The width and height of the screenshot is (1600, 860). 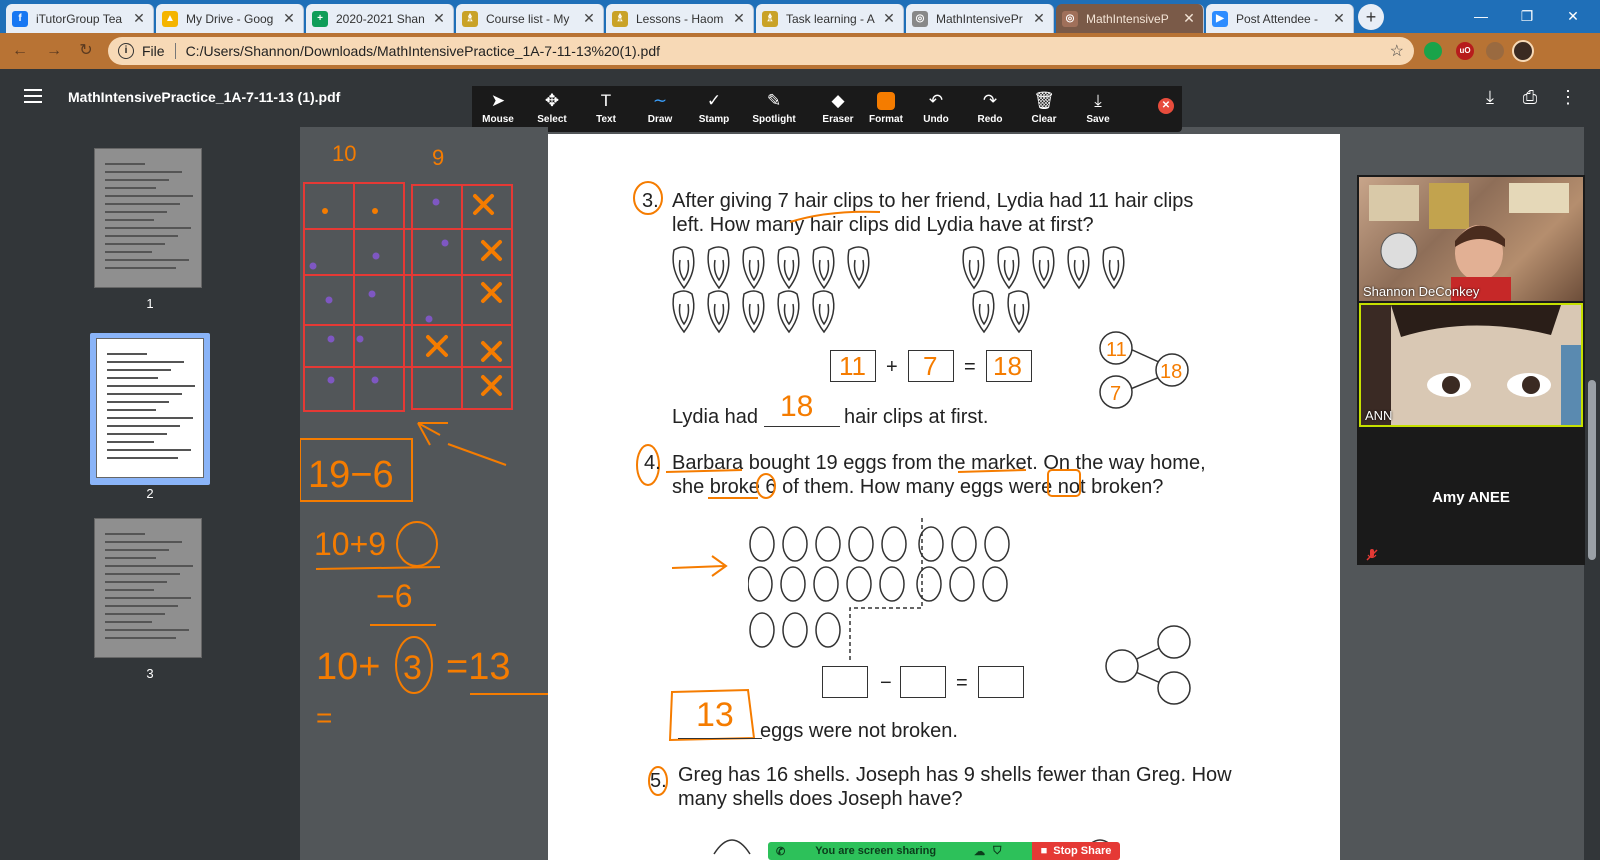 I want to click on browser-tab: +2020-2021 Shan ✕, so click(x=380, y=18).